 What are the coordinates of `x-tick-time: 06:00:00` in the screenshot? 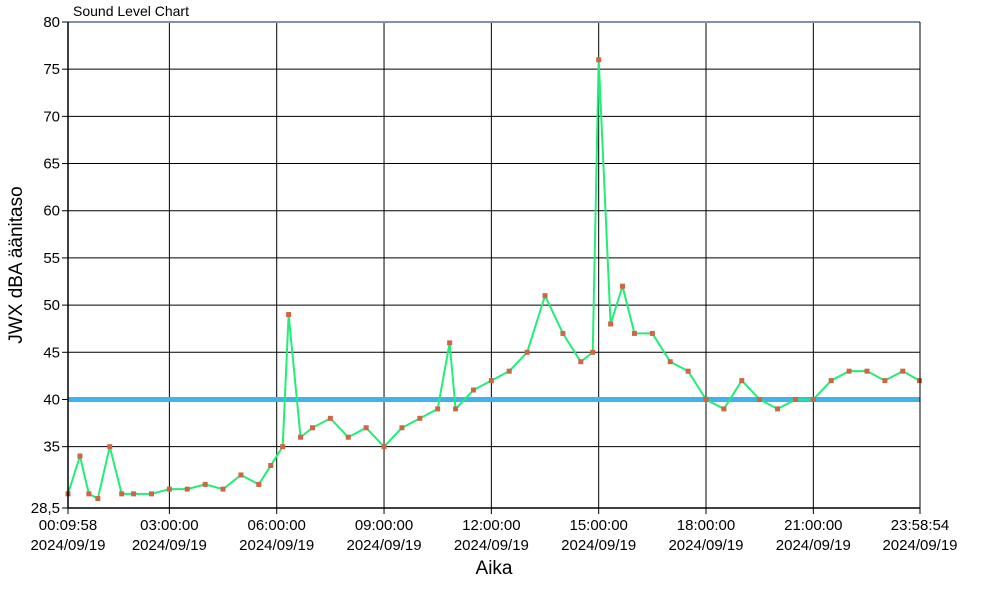 It's located at (277, 525).